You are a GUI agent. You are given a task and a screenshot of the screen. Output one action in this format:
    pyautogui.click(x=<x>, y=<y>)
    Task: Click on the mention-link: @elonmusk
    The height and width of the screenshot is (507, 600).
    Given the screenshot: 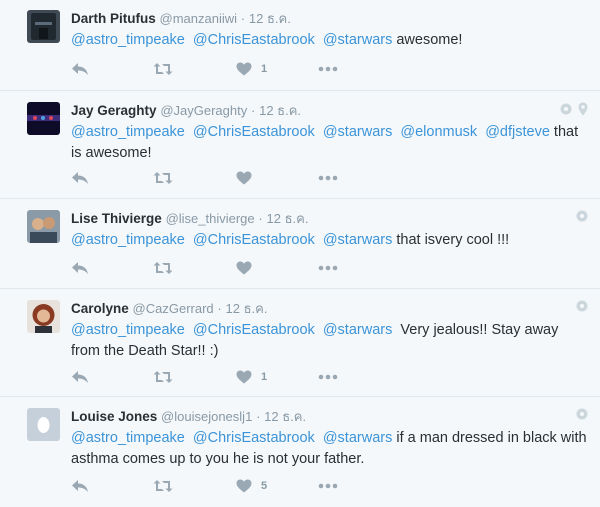 What is the action you would take?
    pyautogui.click(x=438, y=132)
    